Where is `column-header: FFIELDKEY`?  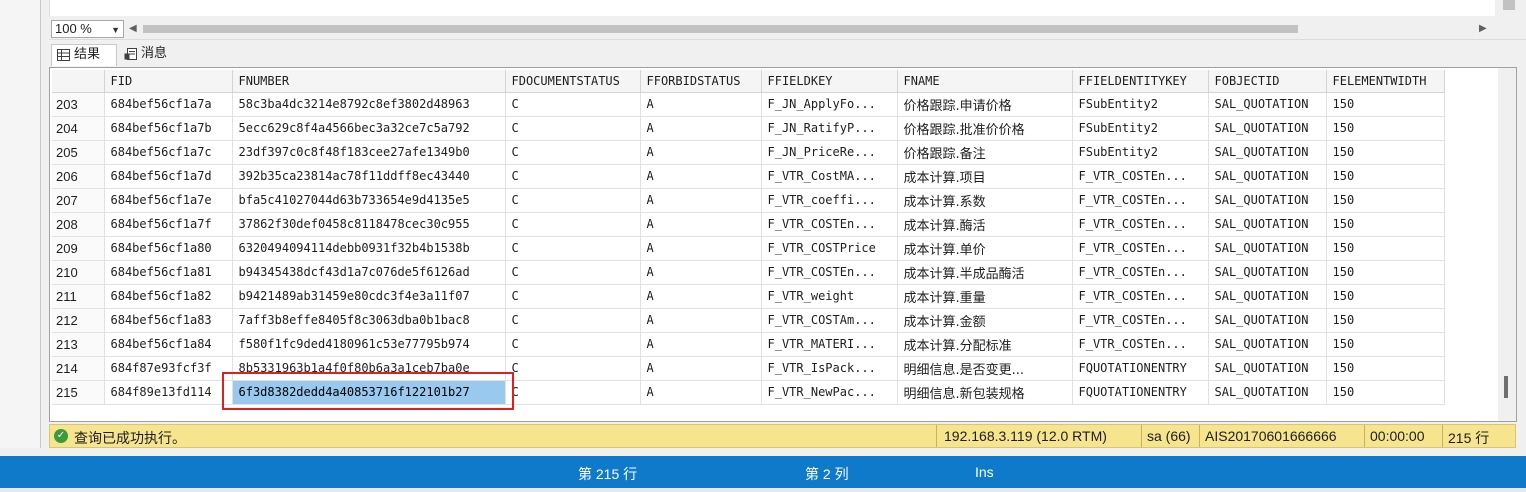 column-header: FFIELDKEY is located at coordinates (829, 81).